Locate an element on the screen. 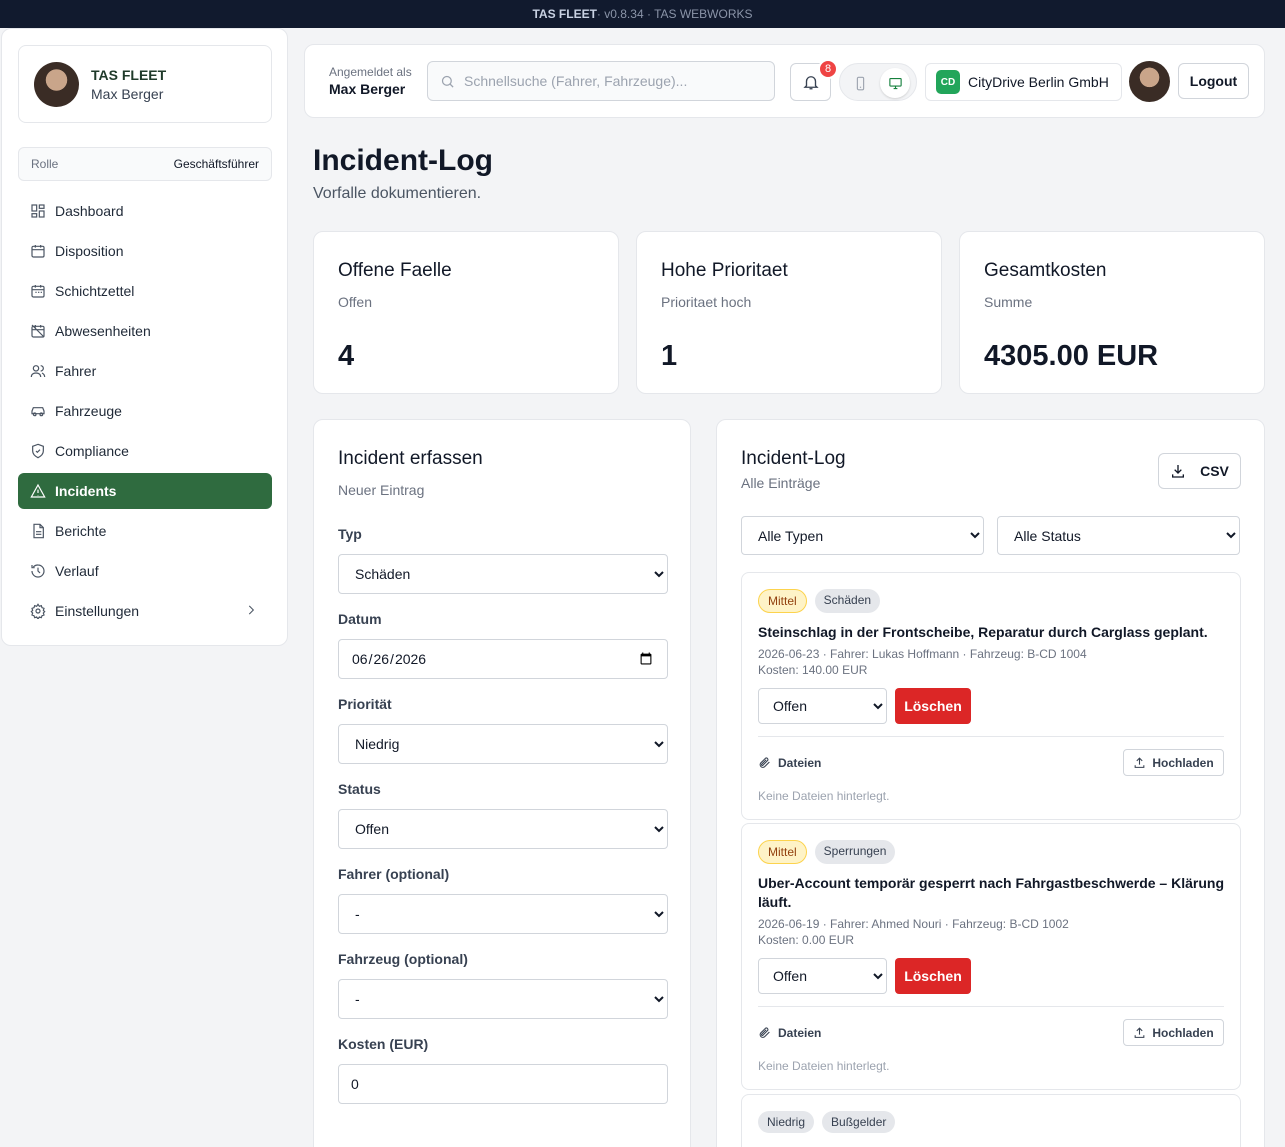 This screenshot has width=1285, height=1147. smartphone-icon is located at coordinates (860, 83).